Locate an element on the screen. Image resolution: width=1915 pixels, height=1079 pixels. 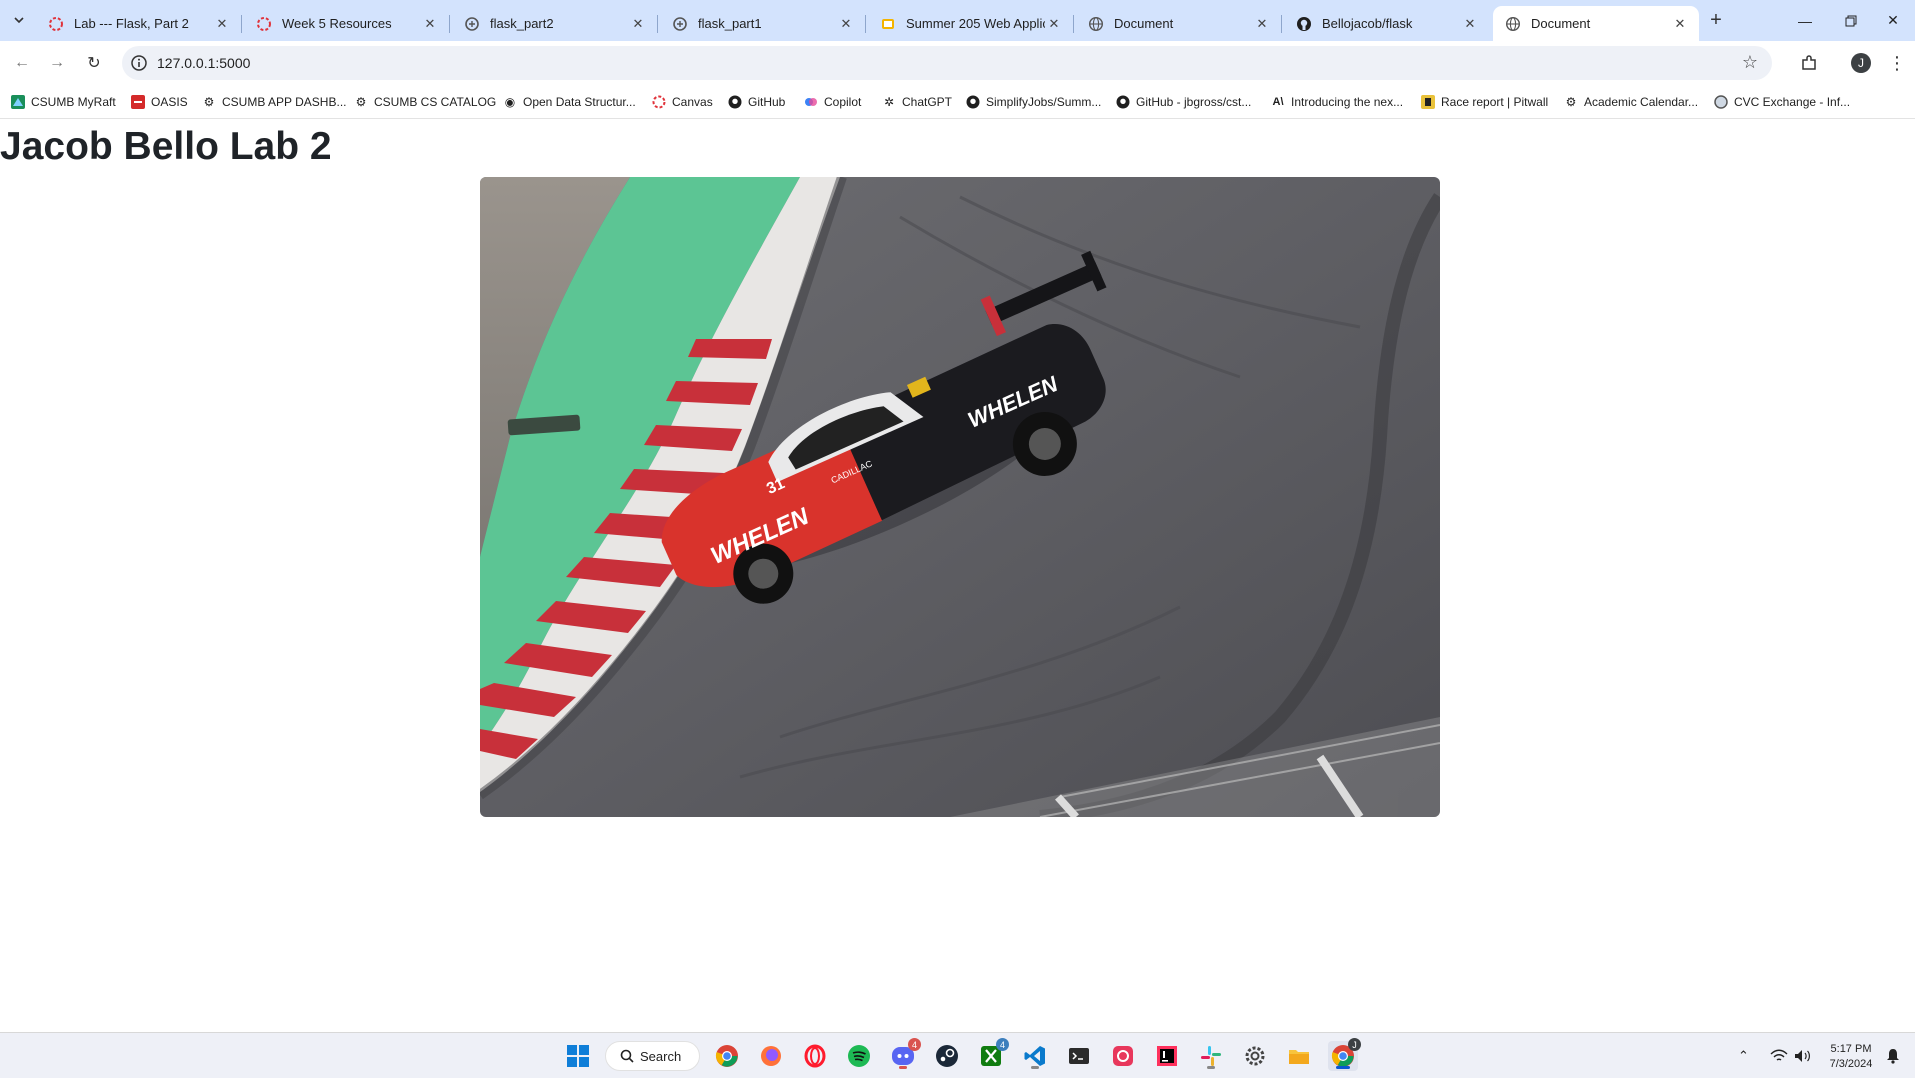
toolbar: ← → ↻ 127.0.0.1:5000 ☆ J ⋮ is located at coordinates (957, 63).